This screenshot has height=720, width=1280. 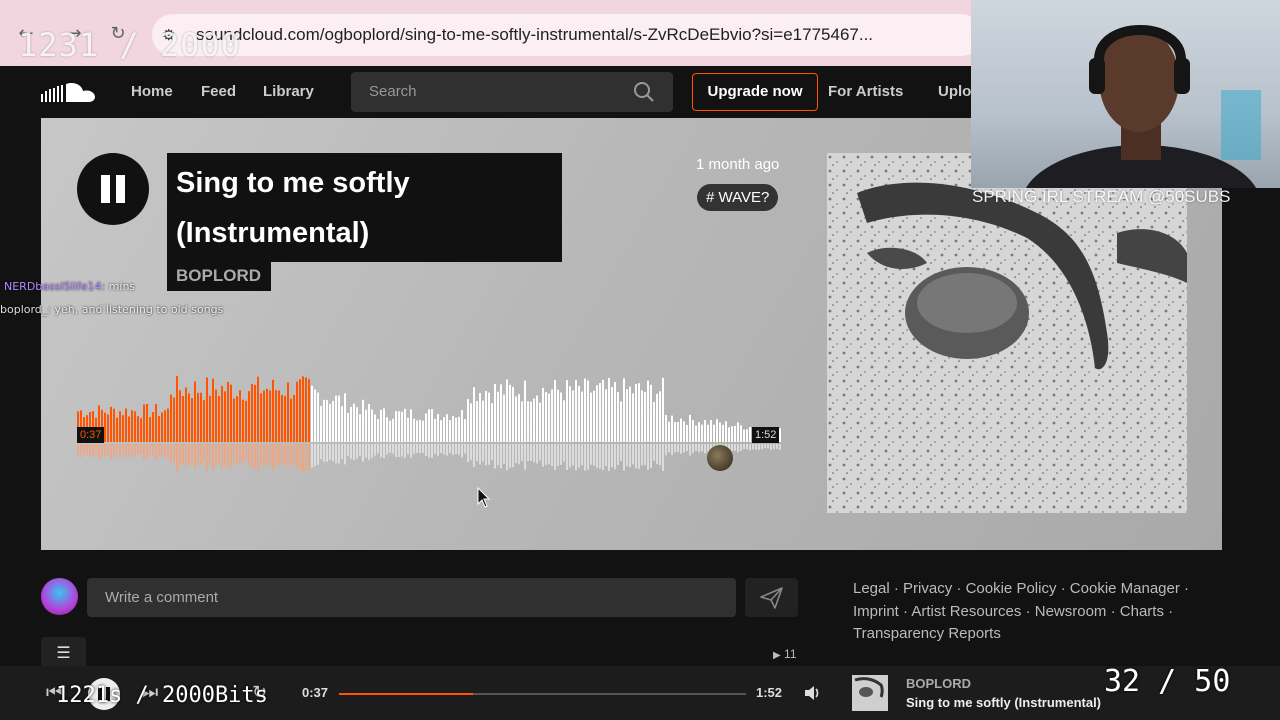 What do you see at coordinates (755, 92) in the screenshot?
I see `upgrade-now-button: Upgrade now` at bounding box center [755, 92].